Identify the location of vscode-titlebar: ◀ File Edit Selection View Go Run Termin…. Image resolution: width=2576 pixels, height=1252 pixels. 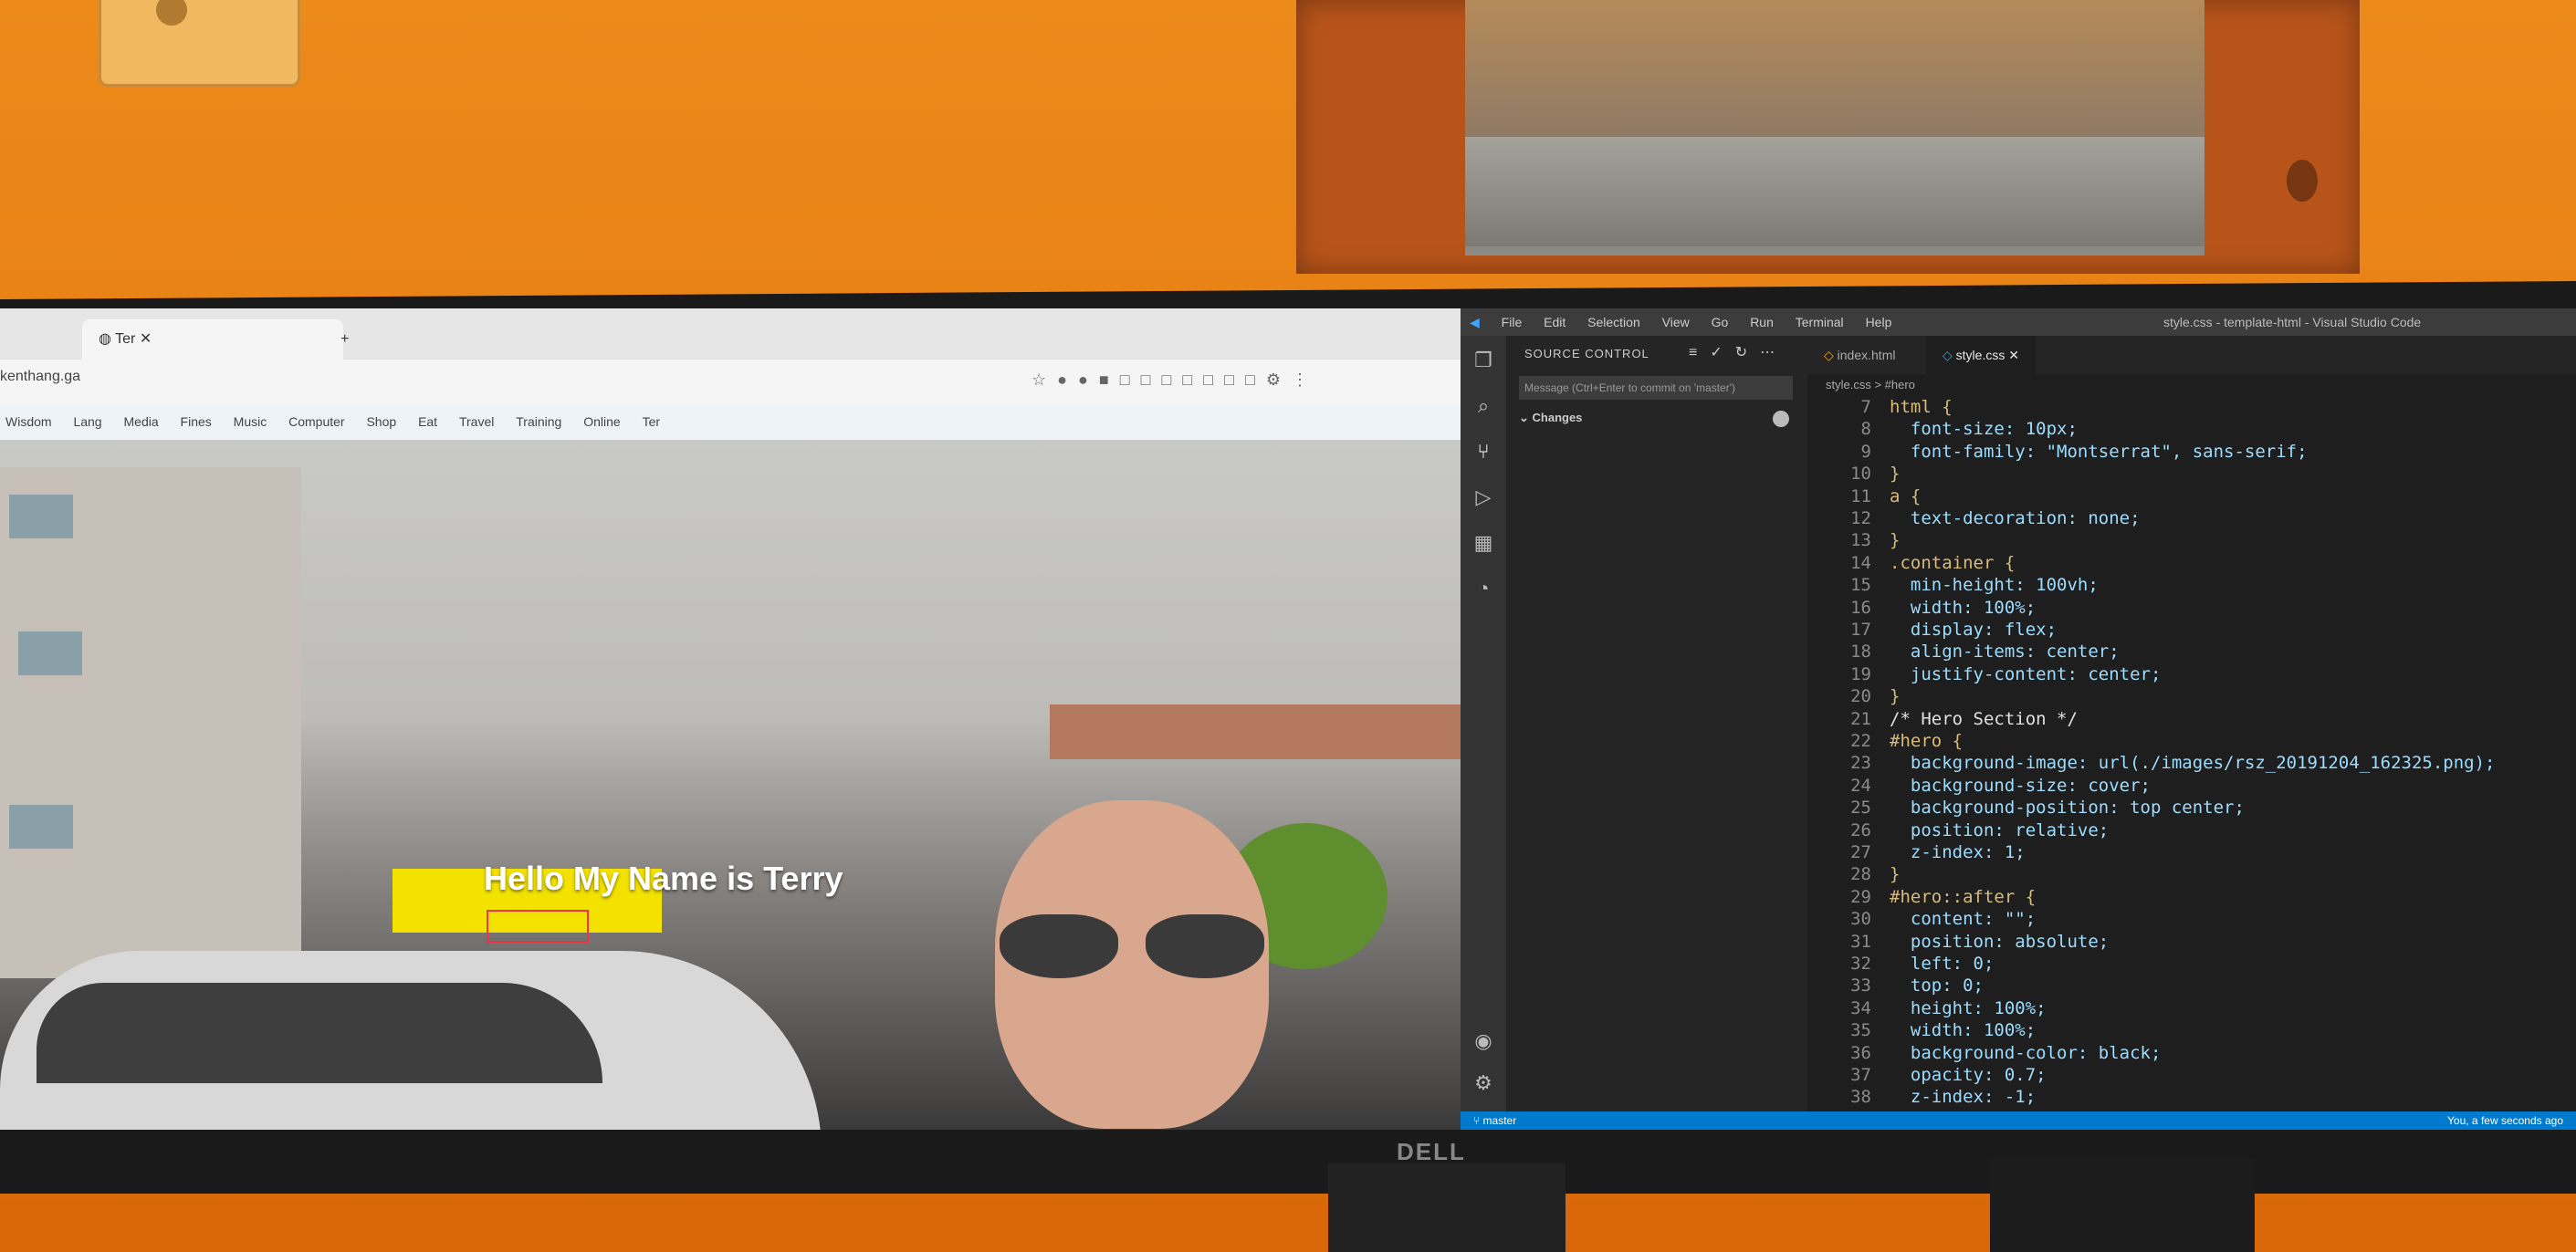
(2019, 322).